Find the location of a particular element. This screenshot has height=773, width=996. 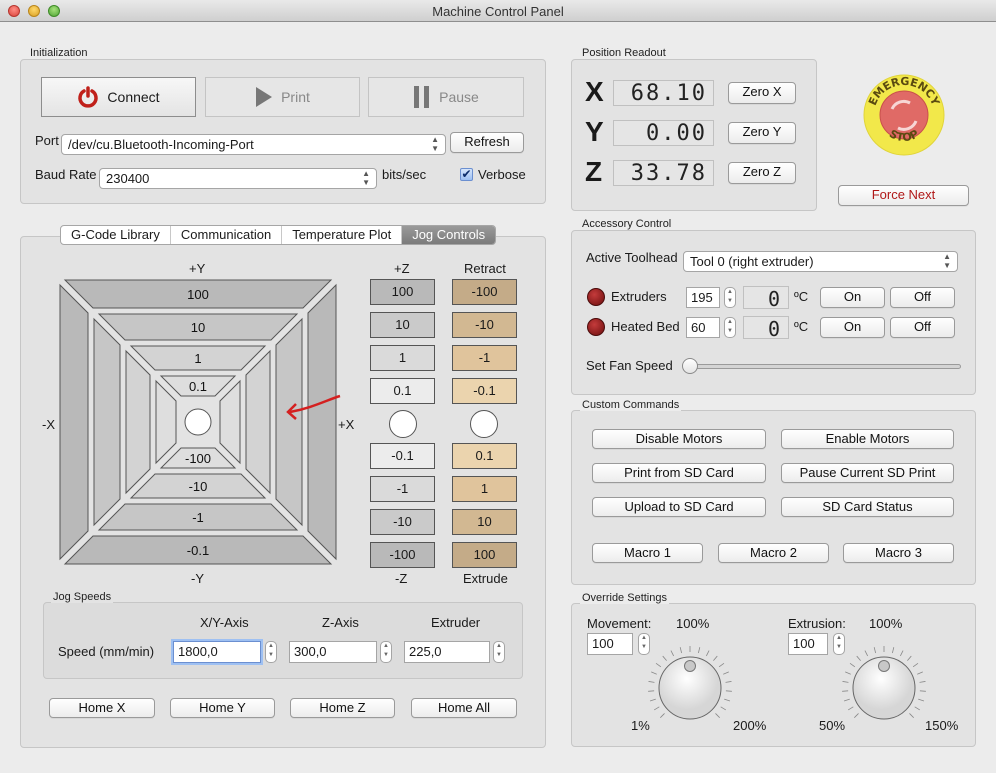

zero-y-button: Zero Y is located at coordinates (762, 133).